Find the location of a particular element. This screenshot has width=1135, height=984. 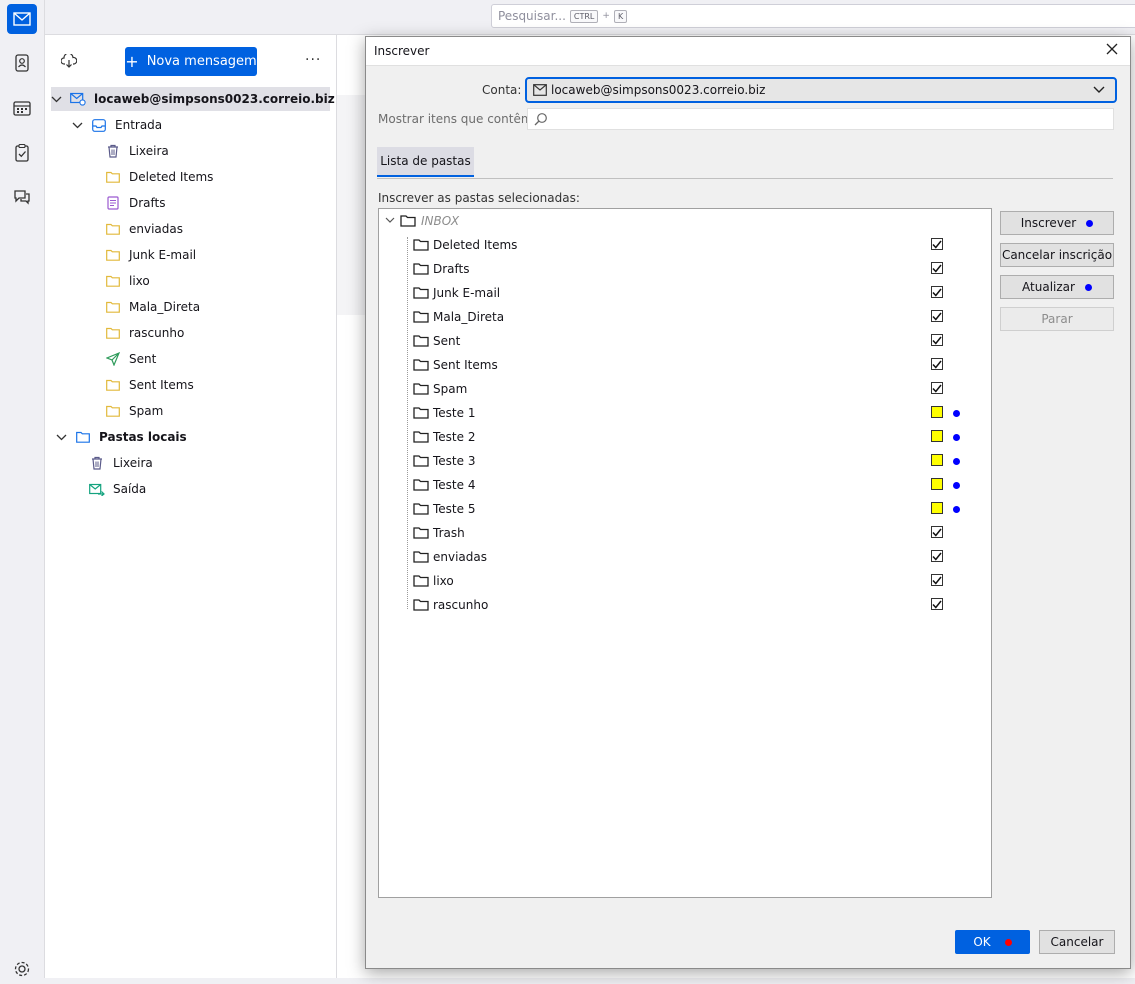

subscribe-button: Inscrever is located at coordinates (1057, 223).